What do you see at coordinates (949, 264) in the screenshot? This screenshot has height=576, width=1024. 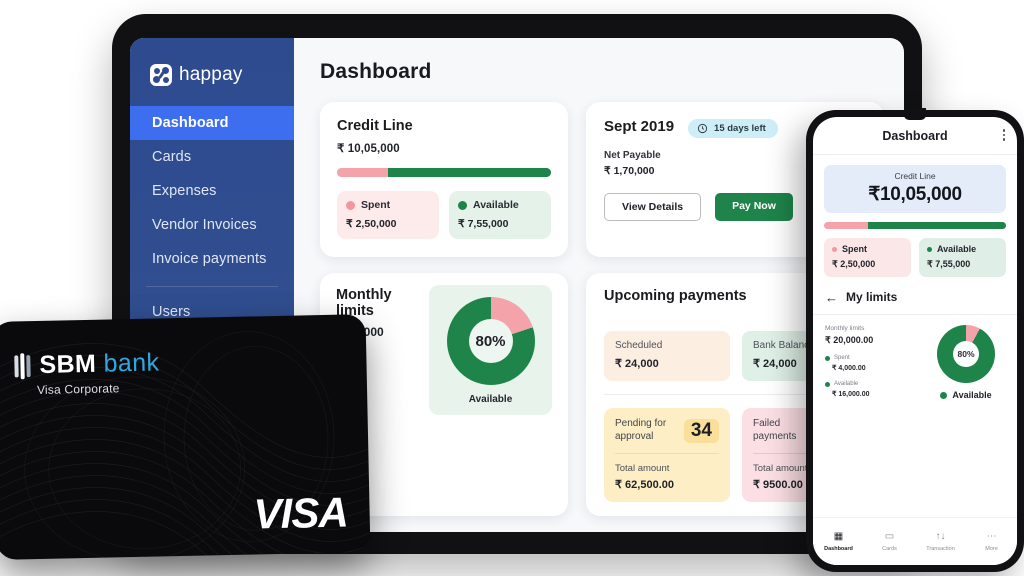 I see `phone-available-value: ₹ 7,55,000` at bounding box center [949, 264].